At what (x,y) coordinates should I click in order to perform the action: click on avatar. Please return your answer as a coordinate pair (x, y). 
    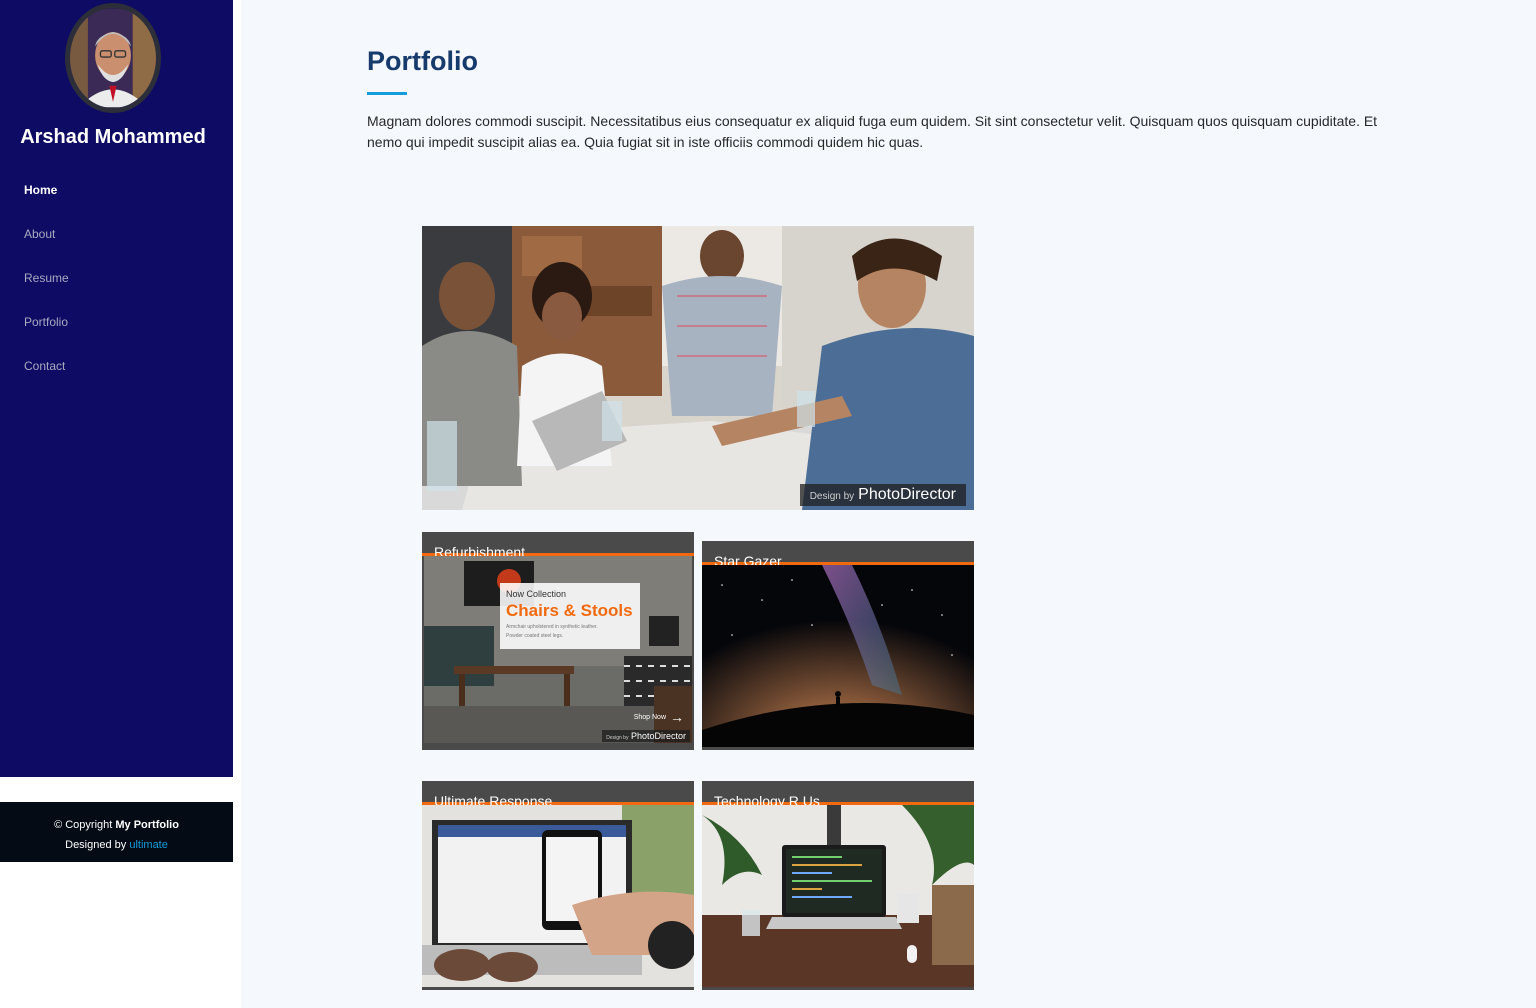
    Looking at the image, I should click on (113, 58).